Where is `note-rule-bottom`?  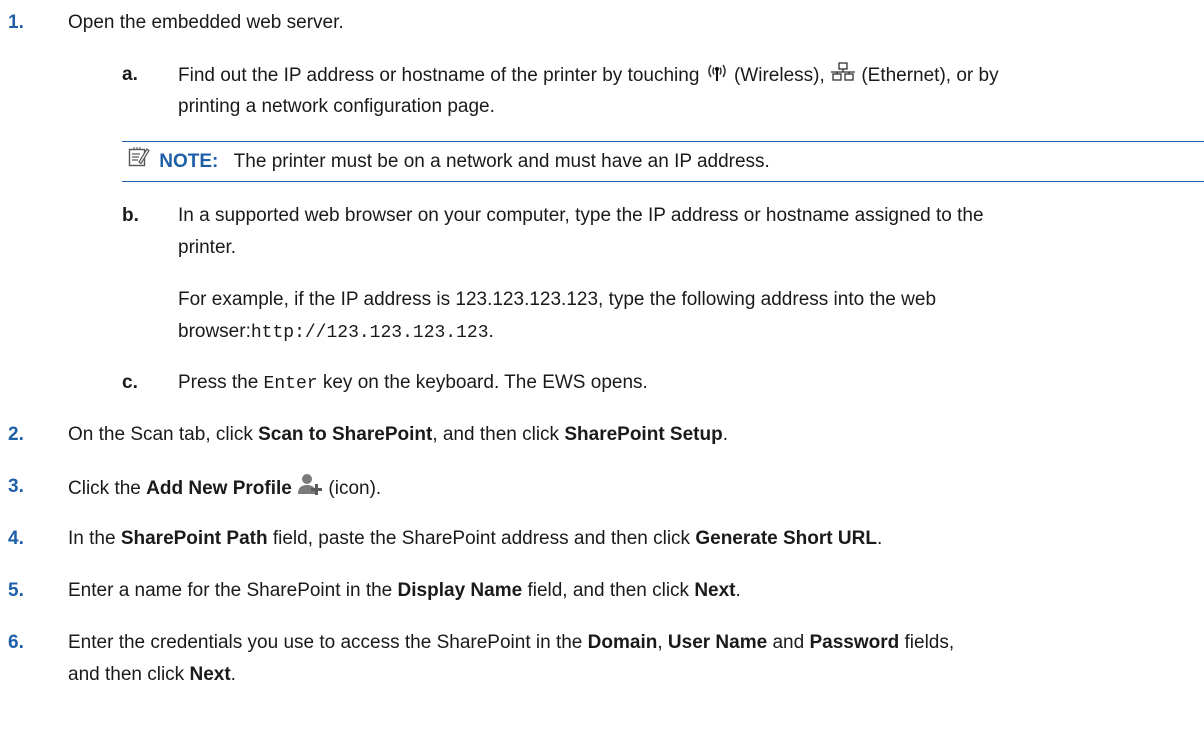
note-rule-bottom is located at coordinates (663, 181).